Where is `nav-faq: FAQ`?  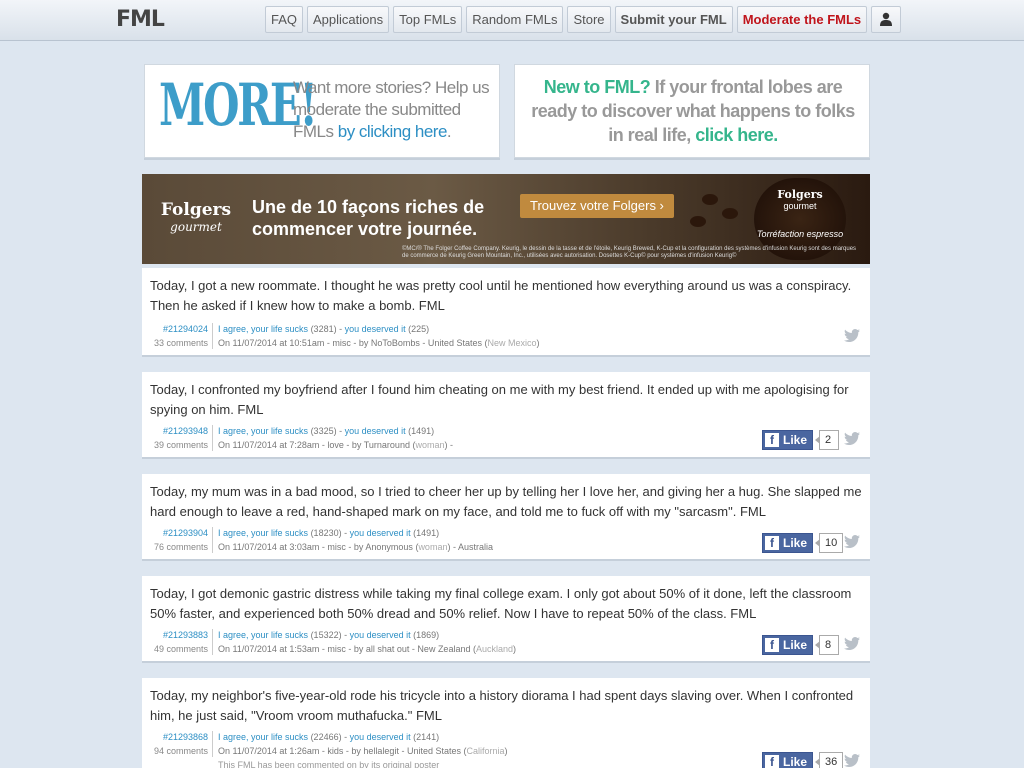
nav-faq: FAQ is located at coordinates (284, 19).